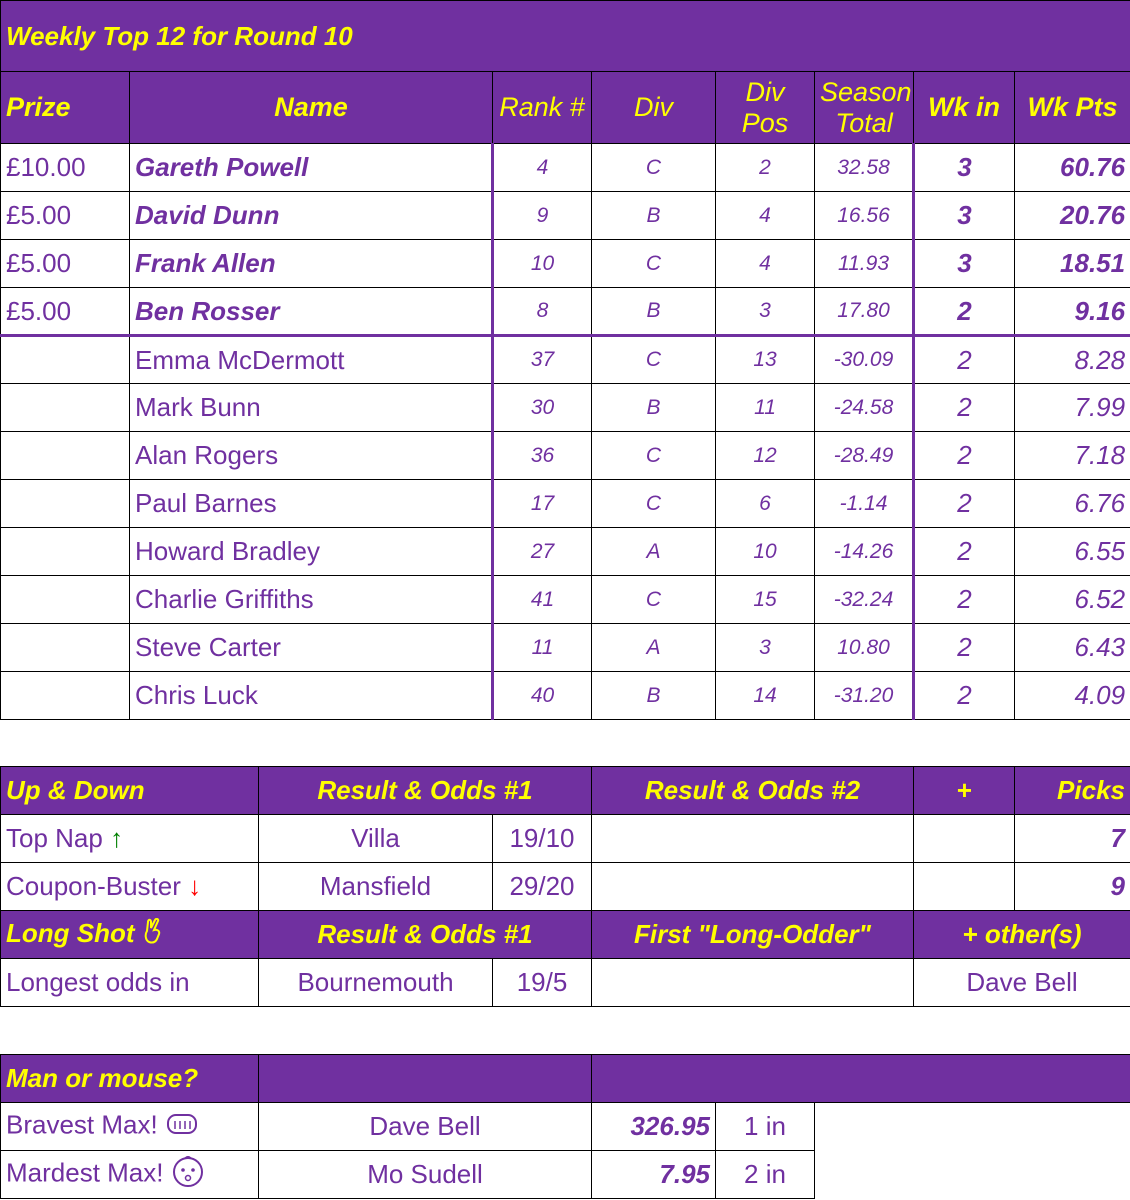 The image size is (1130, 1200). What do you see at coordinates (864, 407) in the screenshot?
I see `season-total-cell: -24.58` at bounding box center [864, 407].